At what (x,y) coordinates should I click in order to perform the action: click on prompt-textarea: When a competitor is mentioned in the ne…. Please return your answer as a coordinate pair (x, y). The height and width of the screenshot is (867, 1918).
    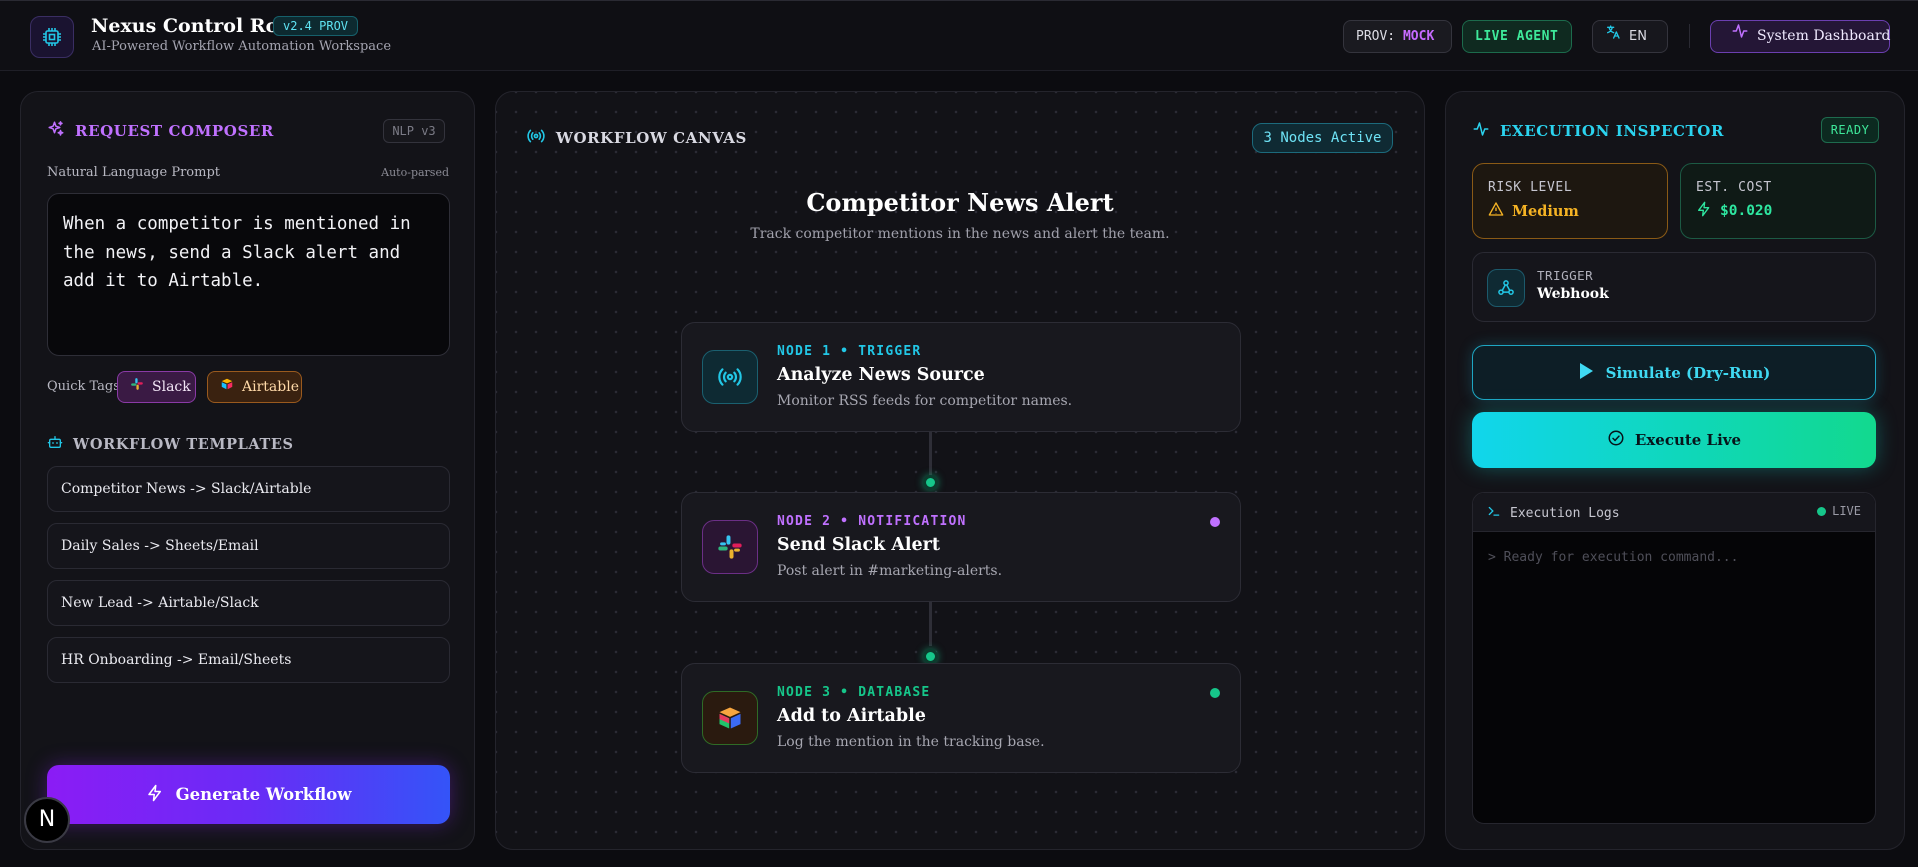
    Looking at the image, I should click on (248, 274).